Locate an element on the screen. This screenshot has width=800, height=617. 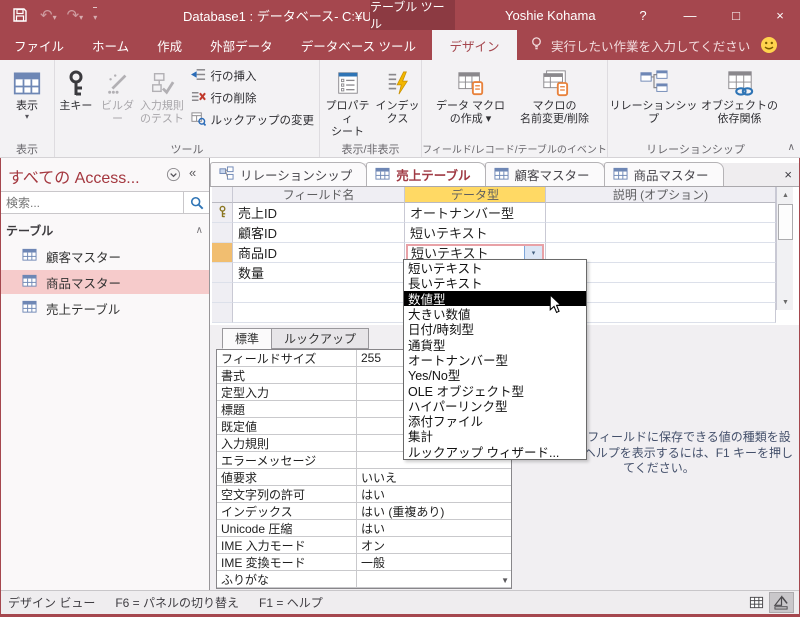
doc-tab-product-master: 商品マスター is located at coordinates (663, 174).